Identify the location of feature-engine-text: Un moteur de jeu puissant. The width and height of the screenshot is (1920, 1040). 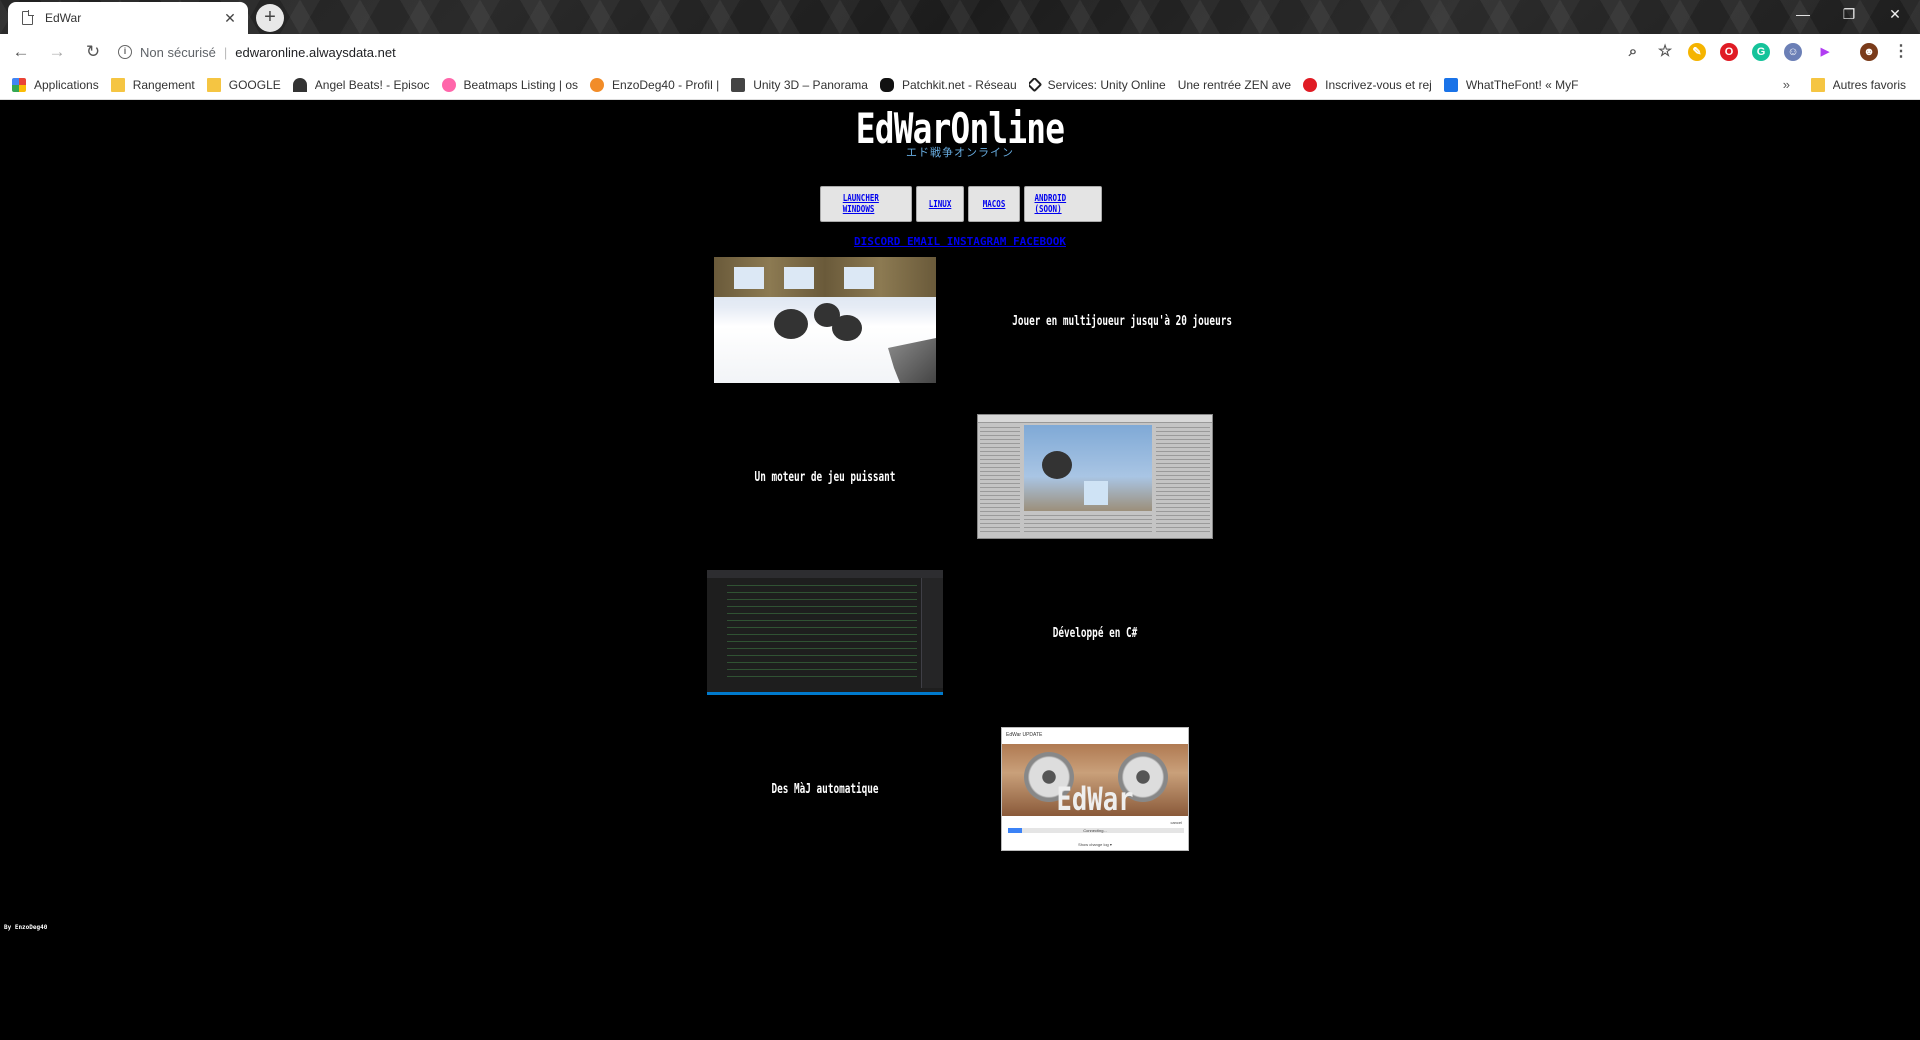
(825, 477).